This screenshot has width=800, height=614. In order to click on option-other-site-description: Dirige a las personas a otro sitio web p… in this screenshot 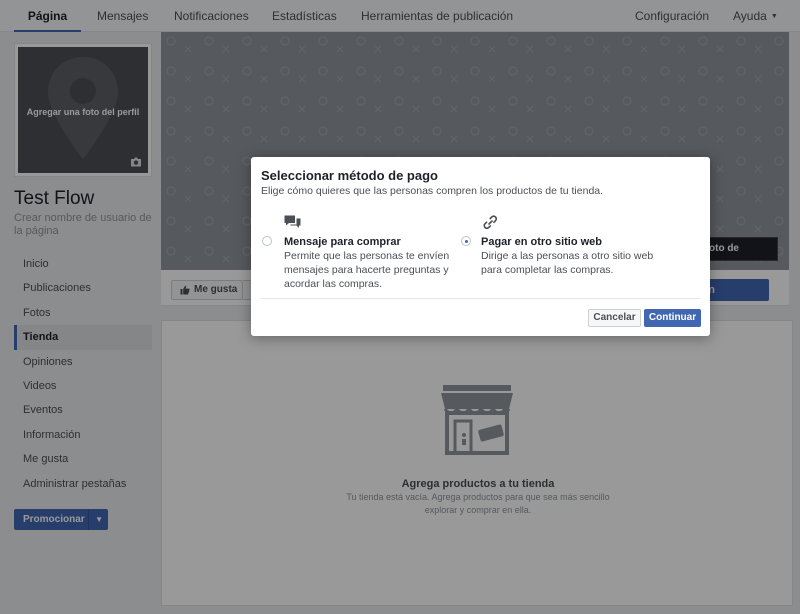, I will do `click(567, 263)`.